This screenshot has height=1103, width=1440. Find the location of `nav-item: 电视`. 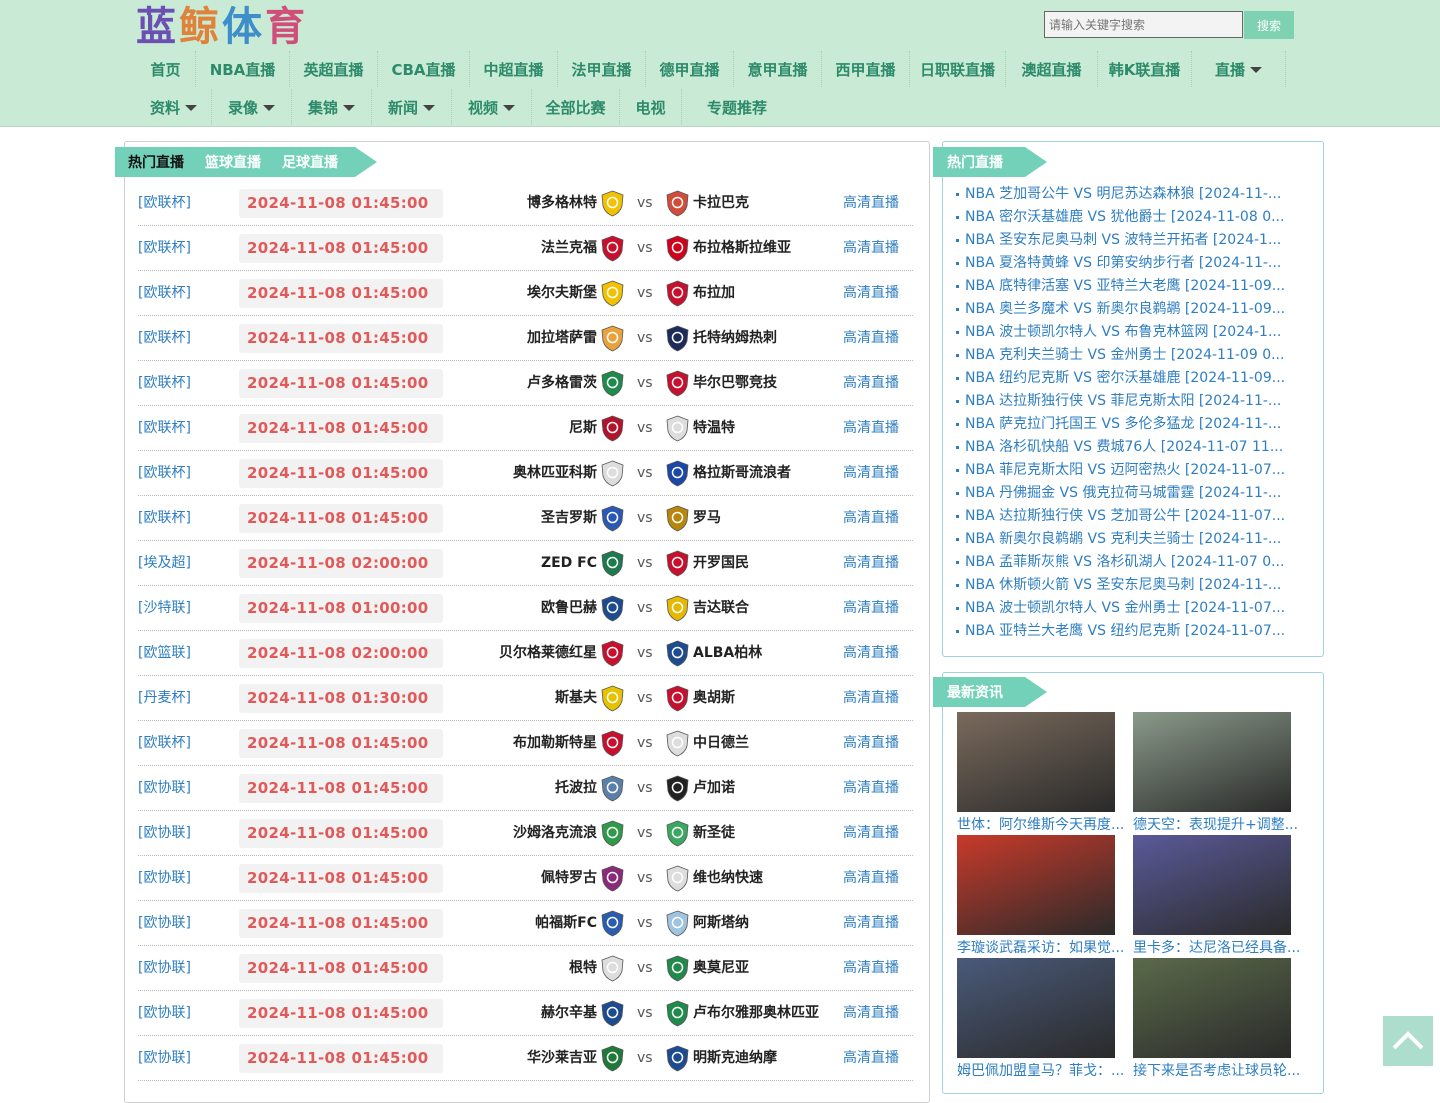

nav-item: 电视 is located at coordinates (651, 107).